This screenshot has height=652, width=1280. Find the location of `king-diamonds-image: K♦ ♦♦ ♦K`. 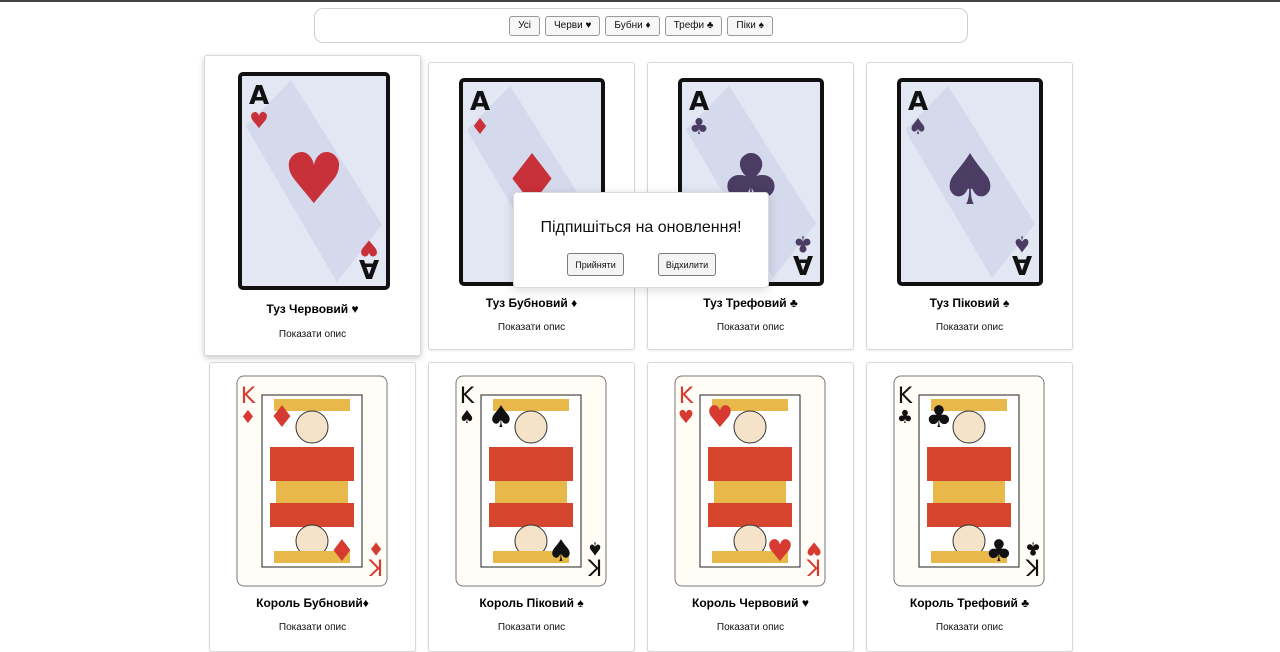

king-diamonds-image: K♦ ♦♦ ♦K is located at coordinates (312, 481).